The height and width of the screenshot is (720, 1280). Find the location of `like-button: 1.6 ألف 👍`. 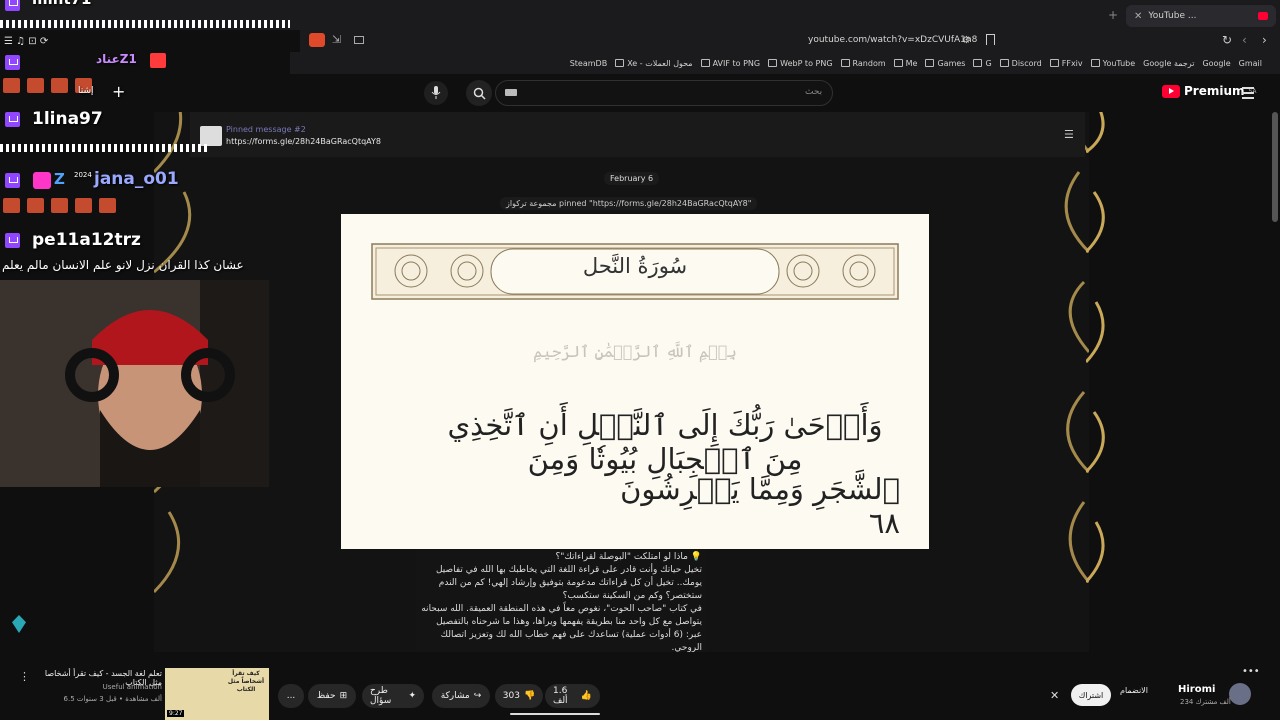

like-button: 1.6 ألف 👍 is located at coordinates (572, 696).